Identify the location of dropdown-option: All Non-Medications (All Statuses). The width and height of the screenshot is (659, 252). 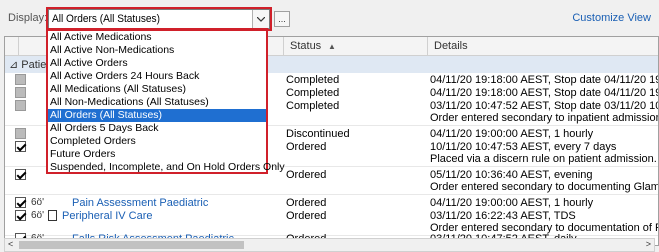
(157, 102).